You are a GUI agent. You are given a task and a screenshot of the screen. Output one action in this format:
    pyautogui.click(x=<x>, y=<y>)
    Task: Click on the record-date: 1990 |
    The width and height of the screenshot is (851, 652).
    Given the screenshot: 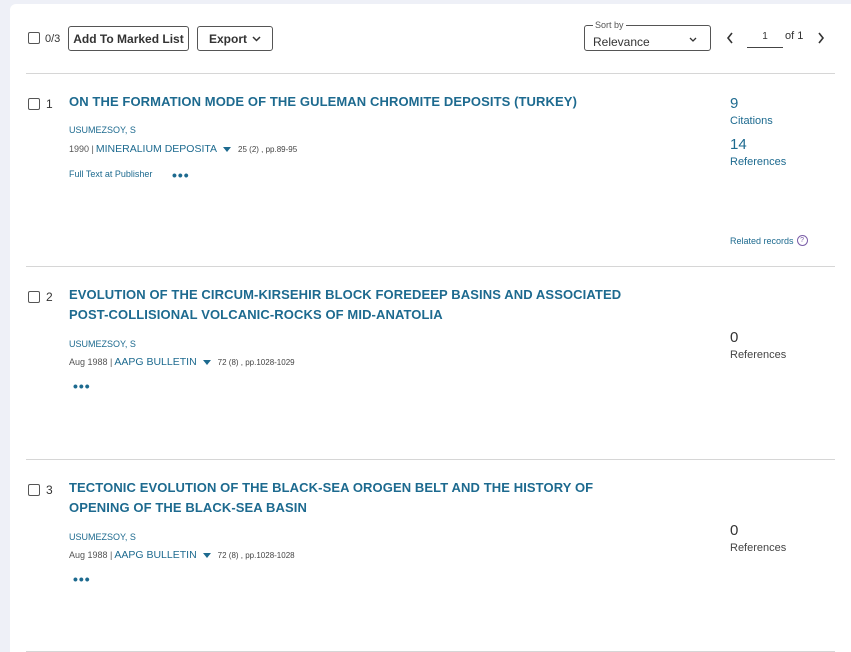 What is the action you would take?
    pyautogui.click(x=81, y=149)
    